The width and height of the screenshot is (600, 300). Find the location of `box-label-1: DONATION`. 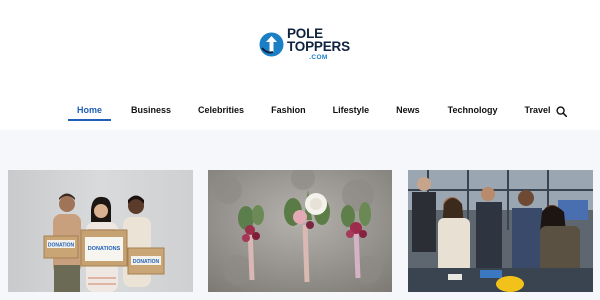

box-label-1: DONATION is located at coordinates (61, 246).